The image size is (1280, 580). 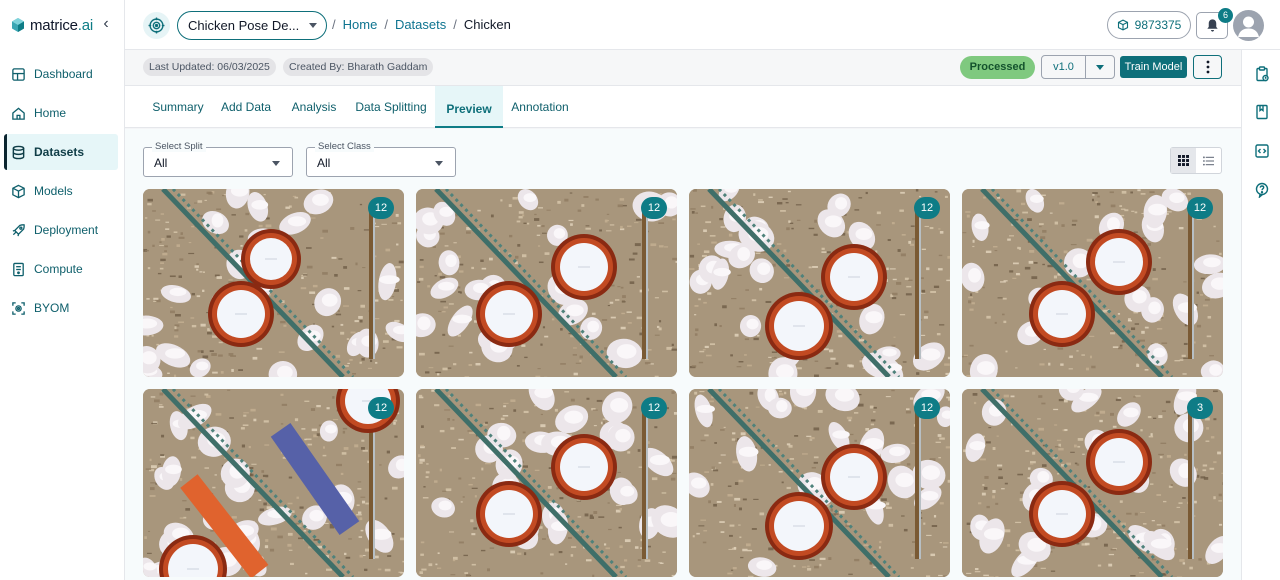 I want to click on bookmark-book-icon, so click(x=1262, y=112).